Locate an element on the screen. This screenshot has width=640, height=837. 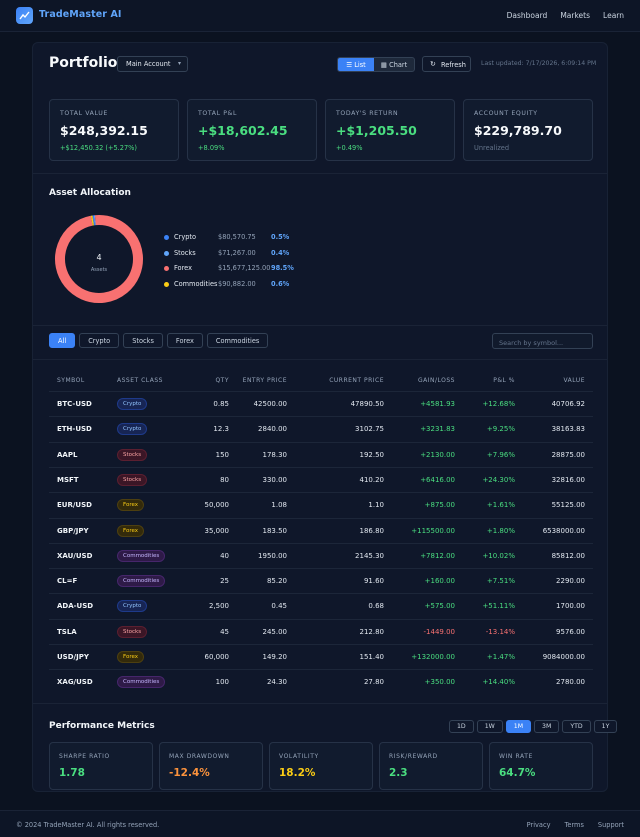
cell-current-price: 151.40 is located at coordinates (372, 657).